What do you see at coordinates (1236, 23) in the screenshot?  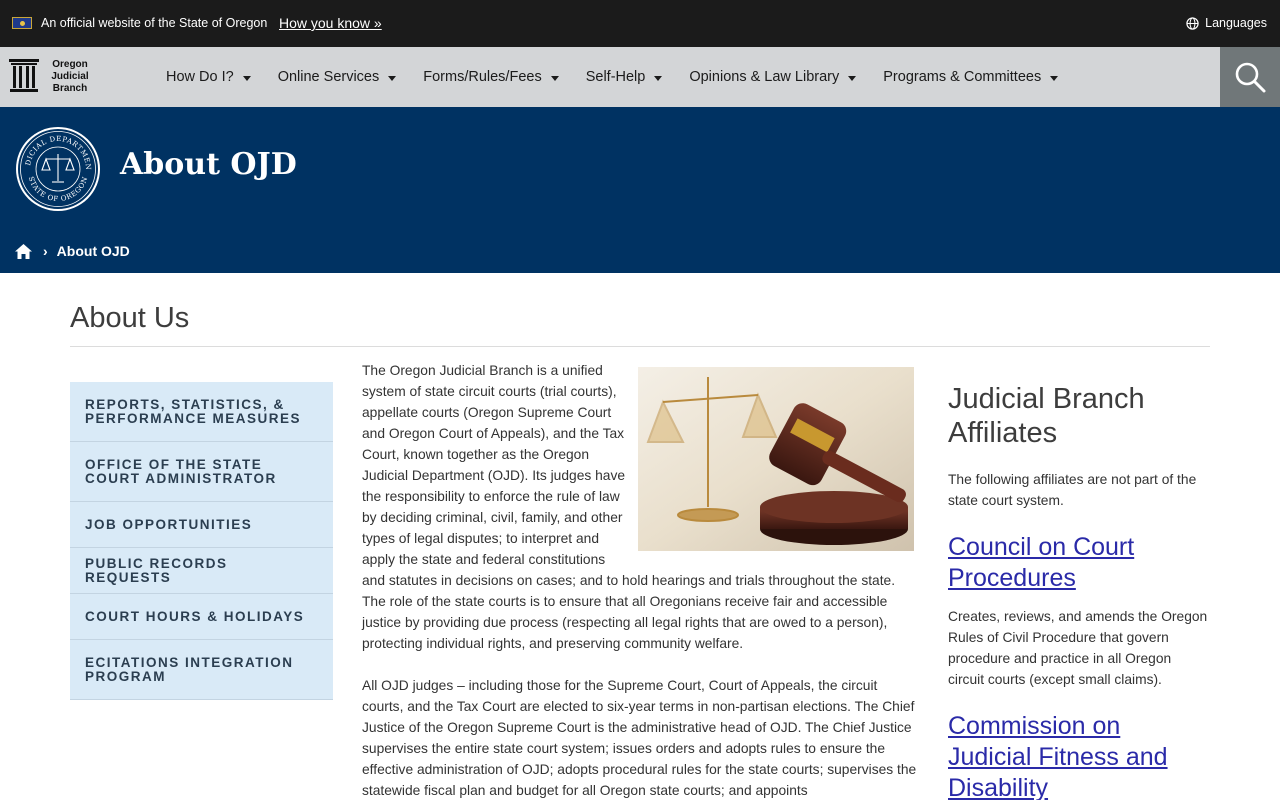 I see `languages-label: Languages` at bounding box center [1236, 23].